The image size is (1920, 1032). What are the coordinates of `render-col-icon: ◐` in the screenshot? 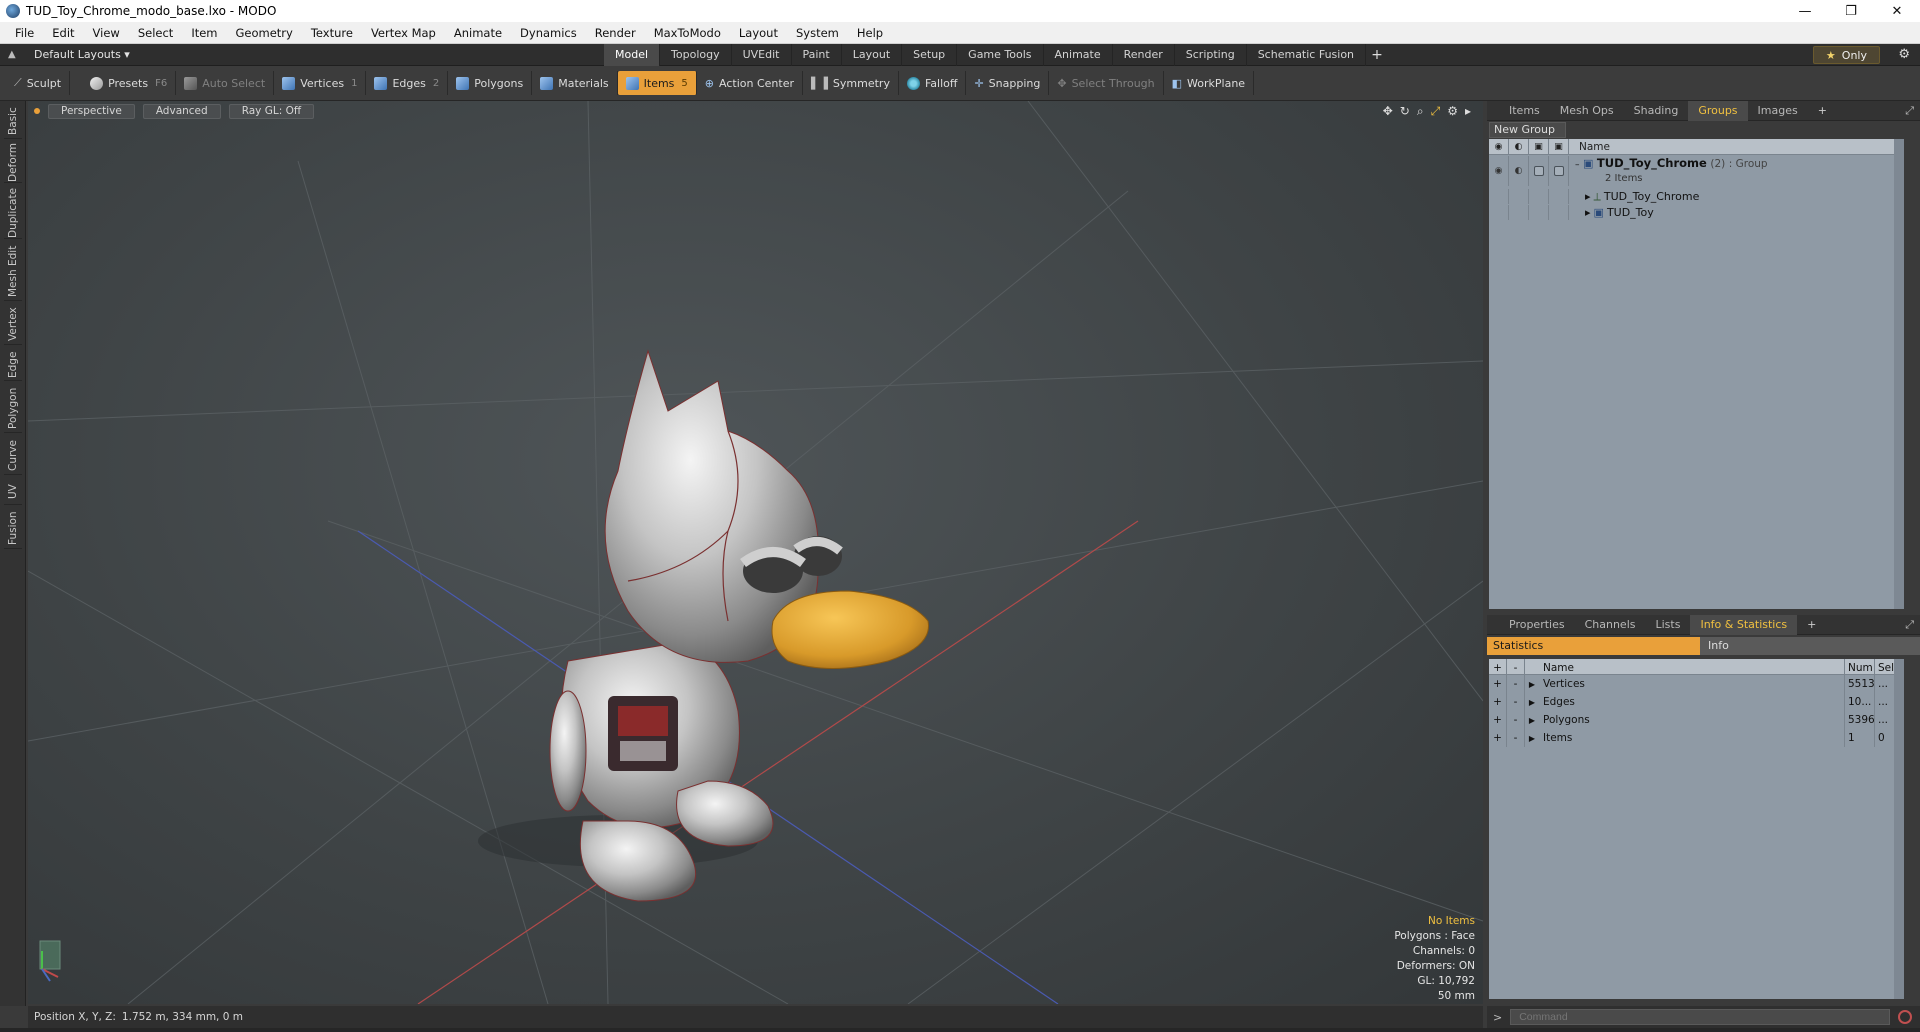 It's located at (1519, 146).